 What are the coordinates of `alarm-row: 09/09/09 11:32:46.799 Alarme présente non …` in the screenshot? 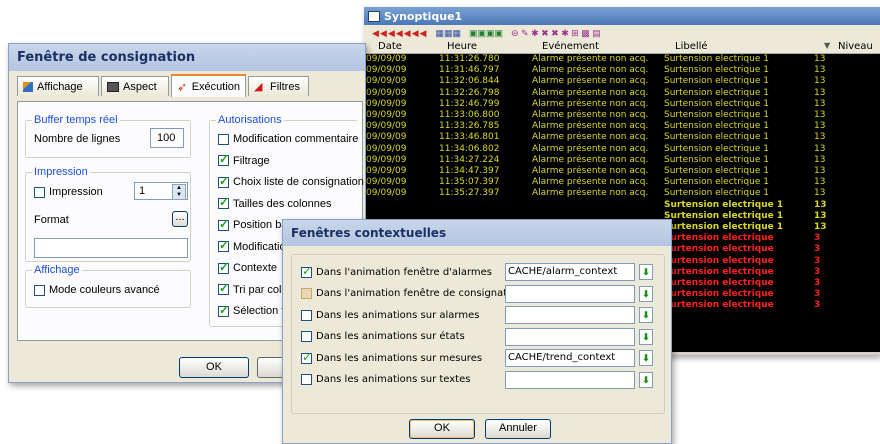 It's located at (623, 104).